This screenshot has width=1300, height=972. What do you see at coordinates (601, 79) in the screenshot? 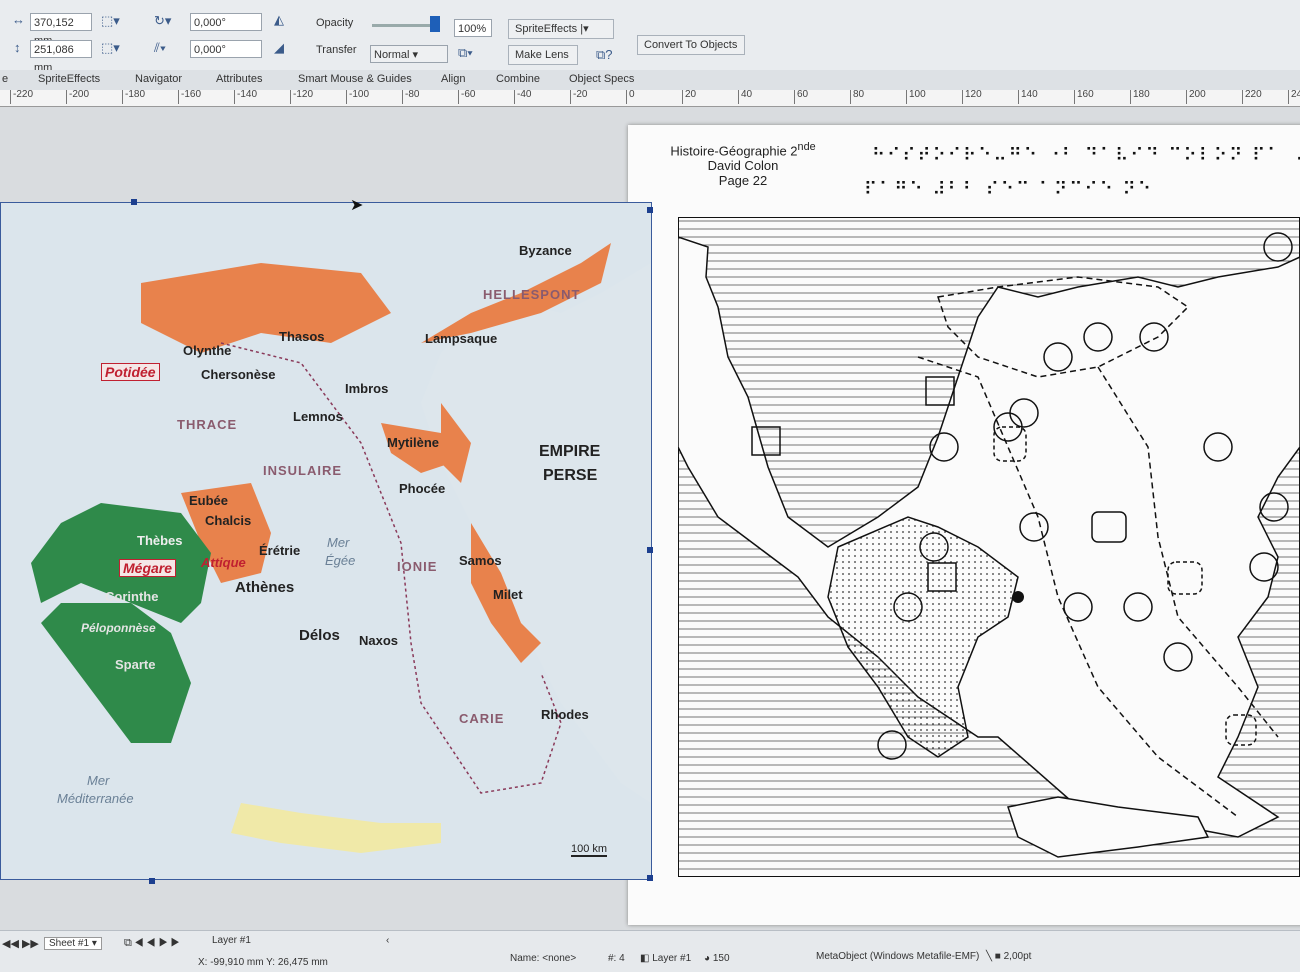
I see `tab-object-specs: Object Specs` at bounding box center [601, 79].